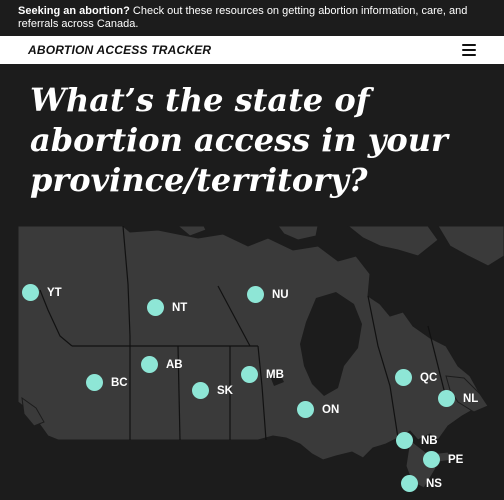  What do you see at coordinates (416, 377) in the screenshot?
I see `province-marker-qc: QC` at bounding box center [416, 377].